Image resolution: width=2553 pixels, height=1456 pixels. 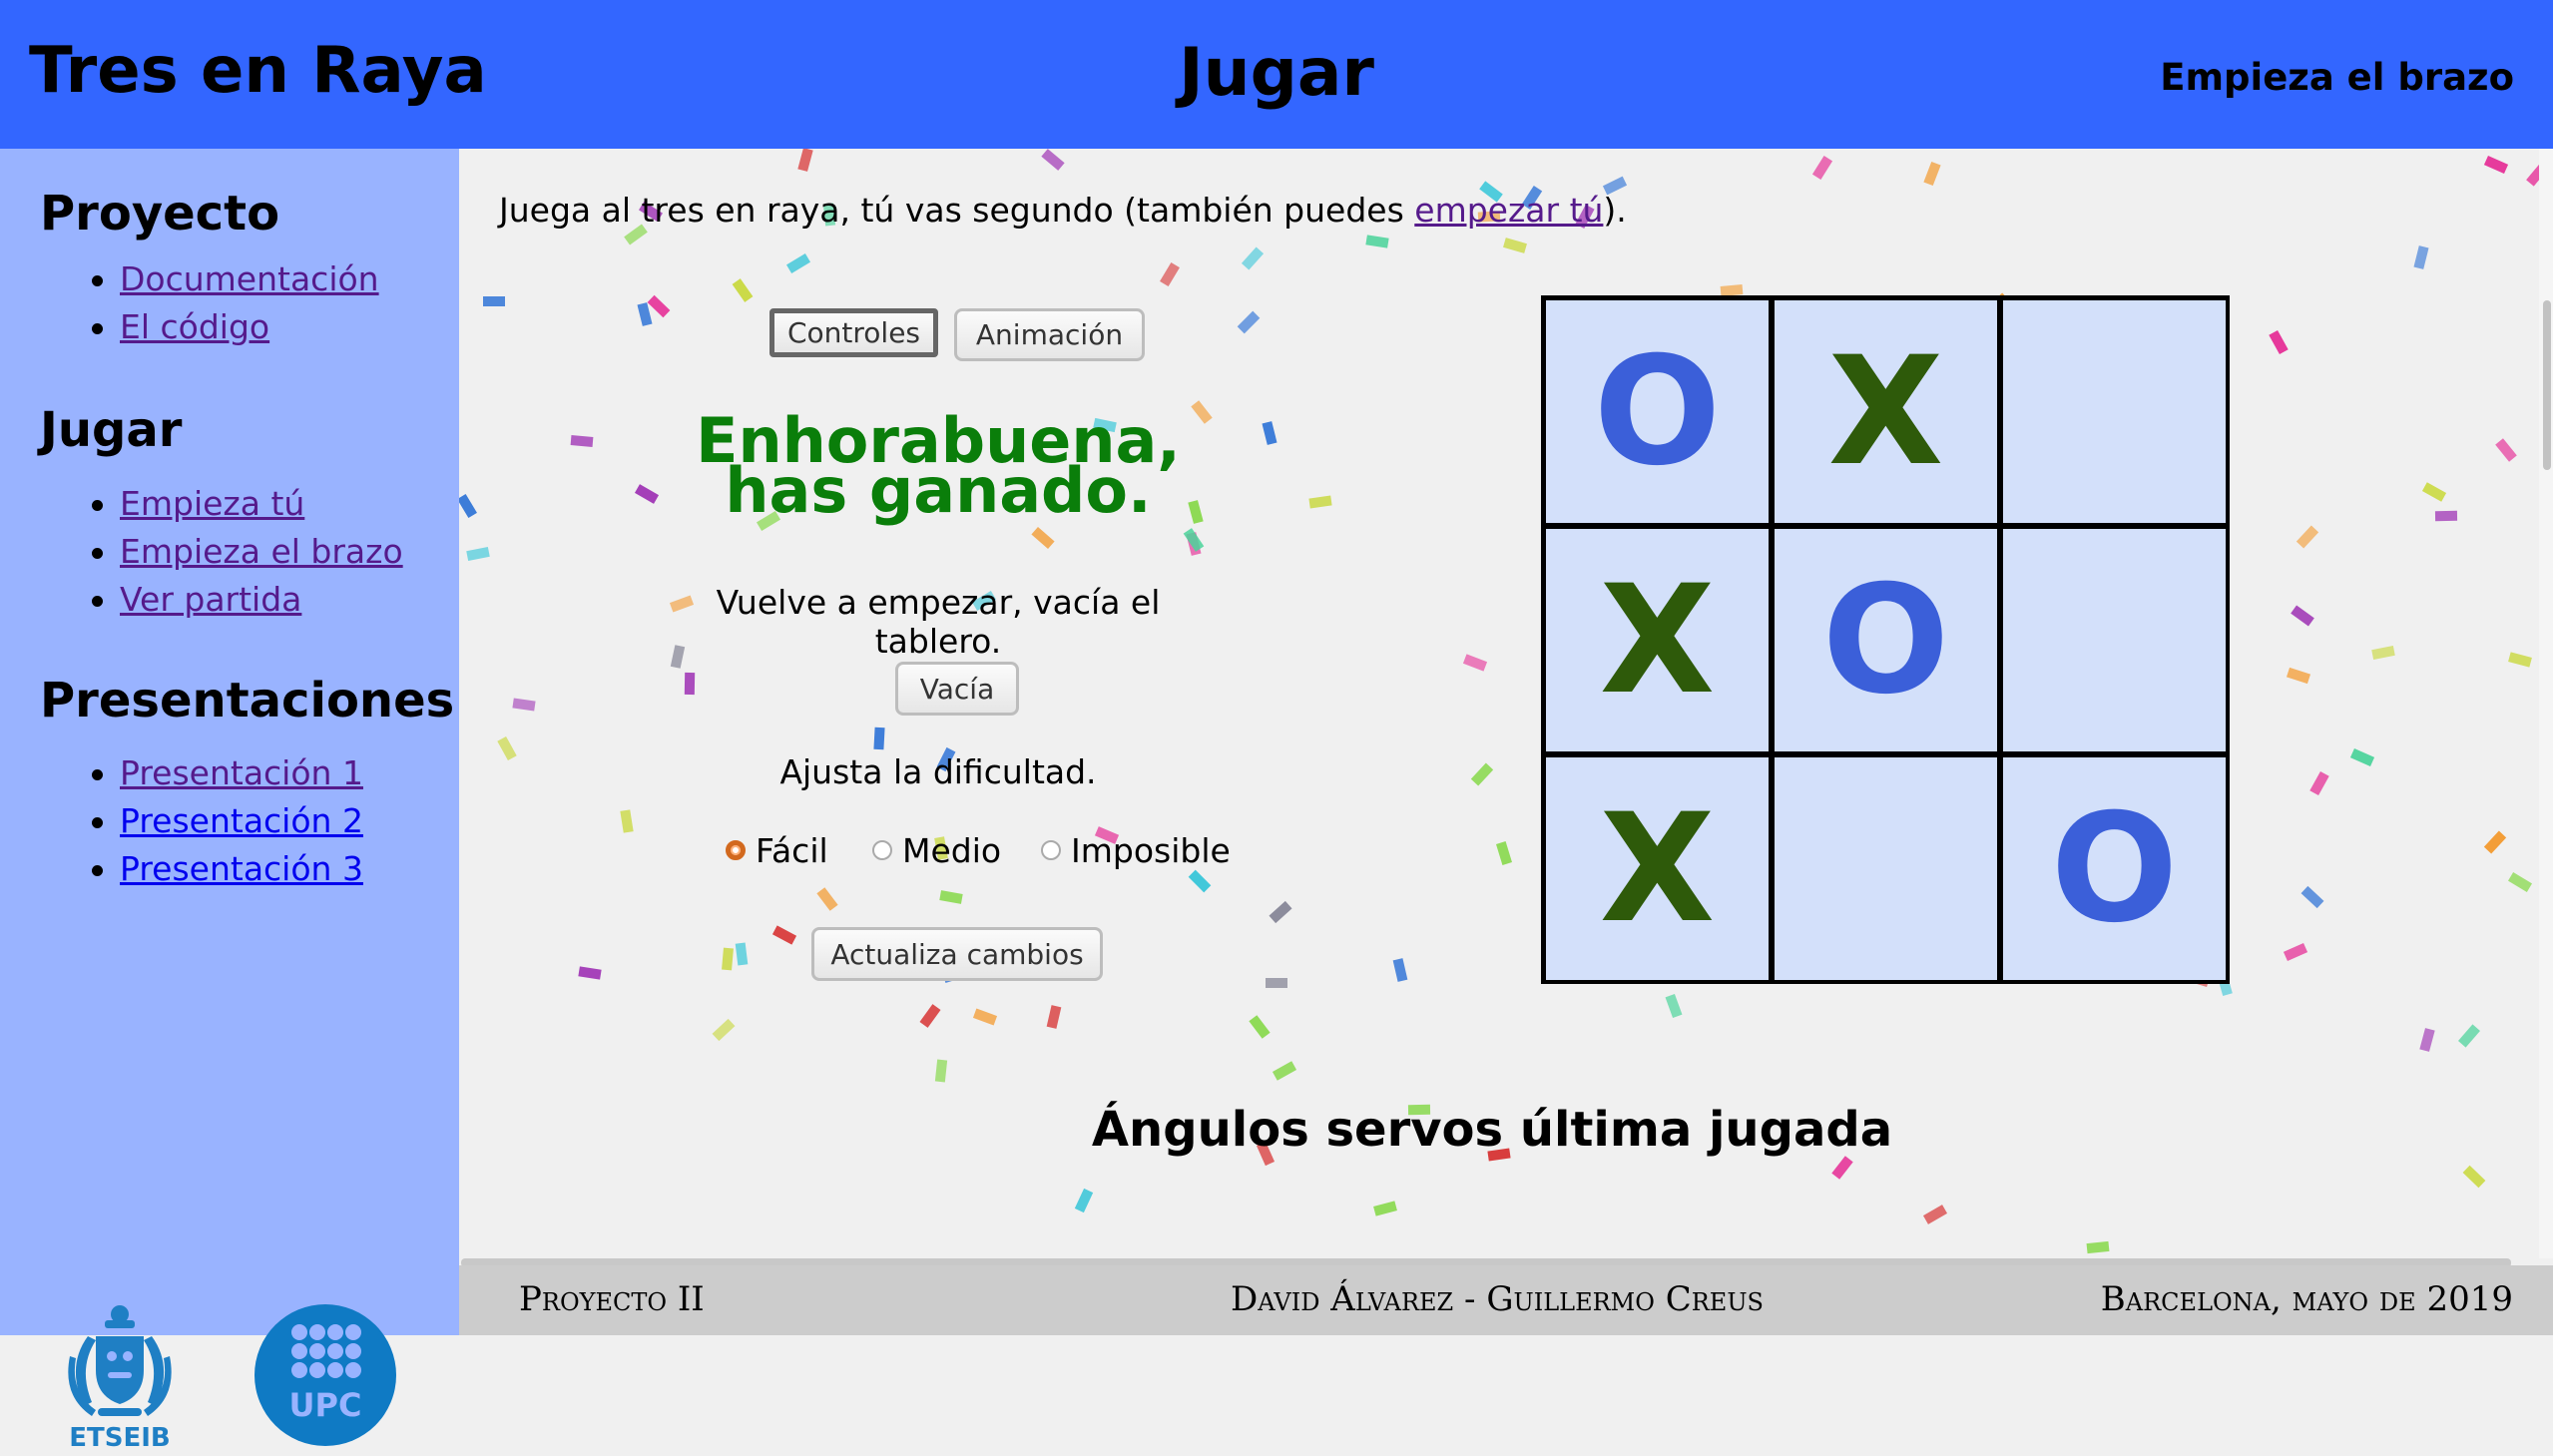 I want to click on sidebar-link-empieza-brazo: Empieza el brazo, so click(x=261, y=551).